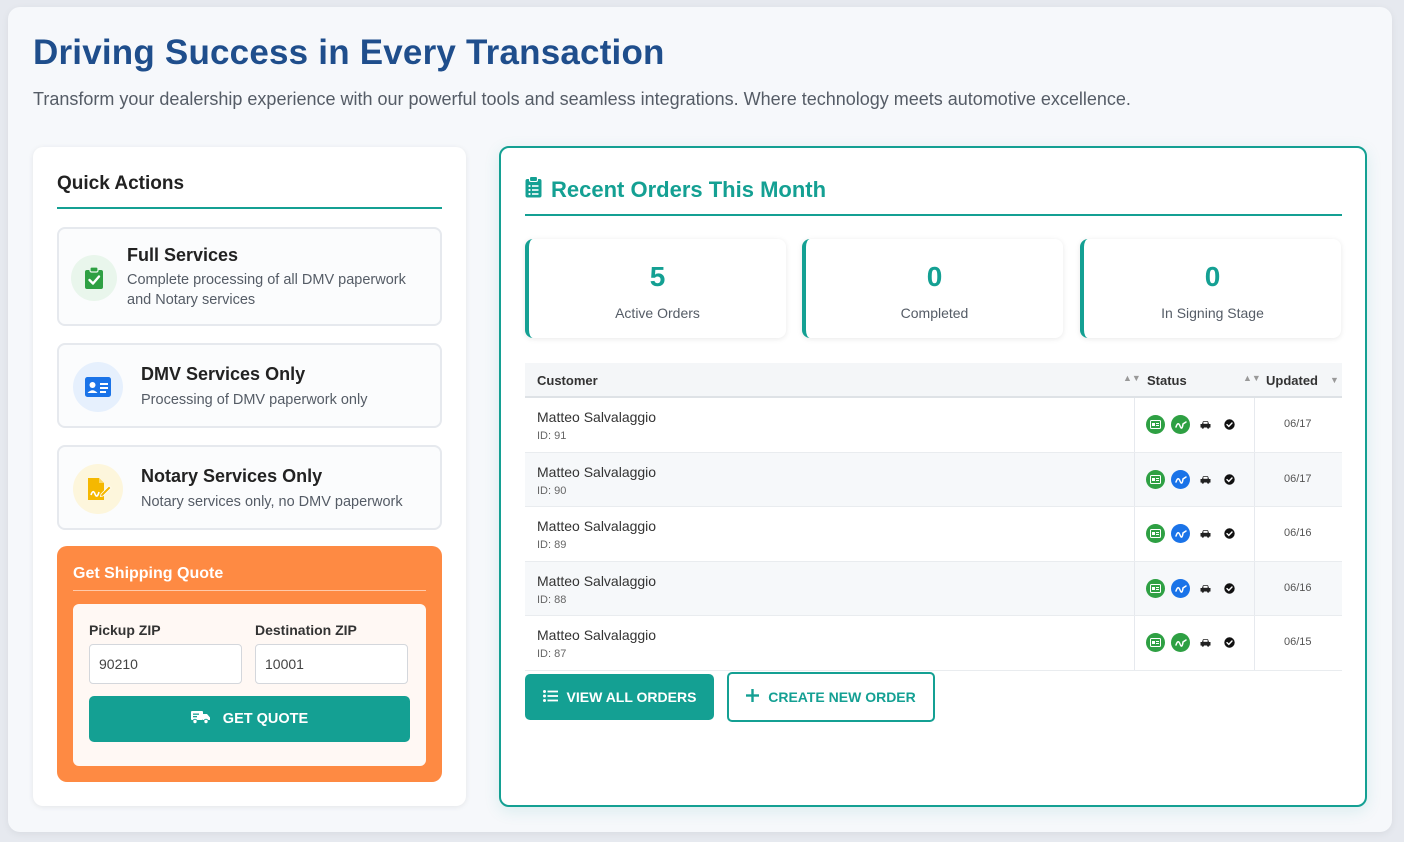 The image size is (1404, 842). Describe the element at coordinates (619, 697) in the screenshot. I see `view-all-orders-button: VIEW ALL ORDERS` at that location.